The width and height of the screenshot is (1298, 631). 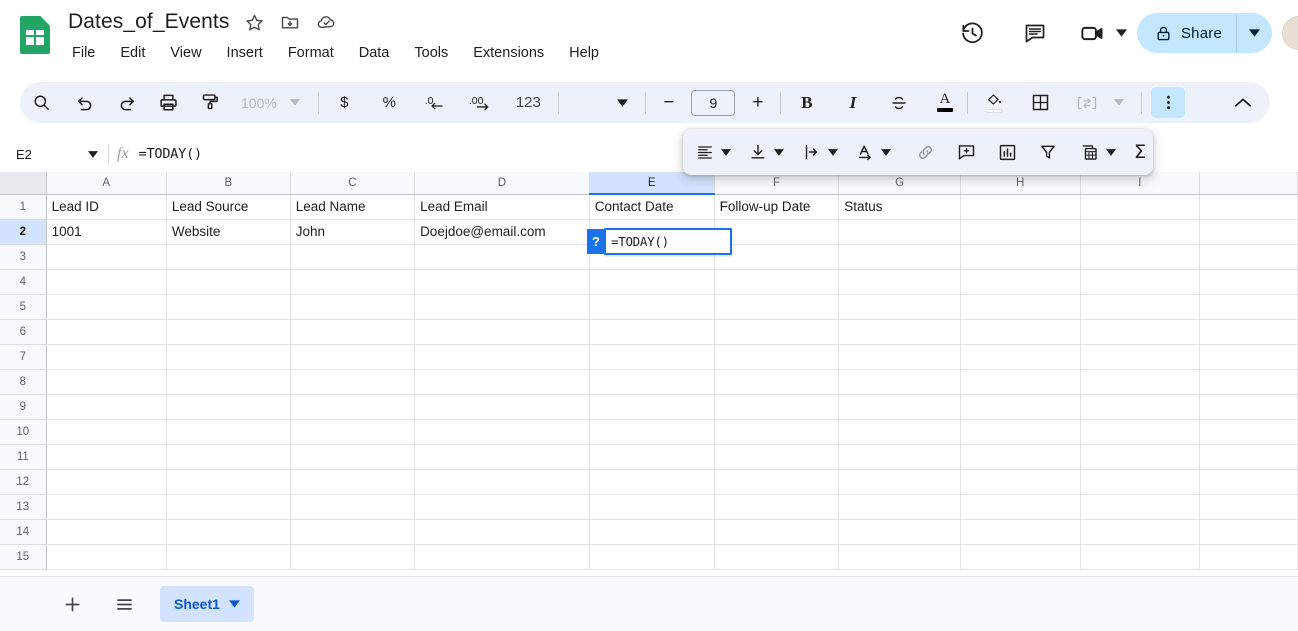 I want to click on cell-b12, so click(x=228, y=482).